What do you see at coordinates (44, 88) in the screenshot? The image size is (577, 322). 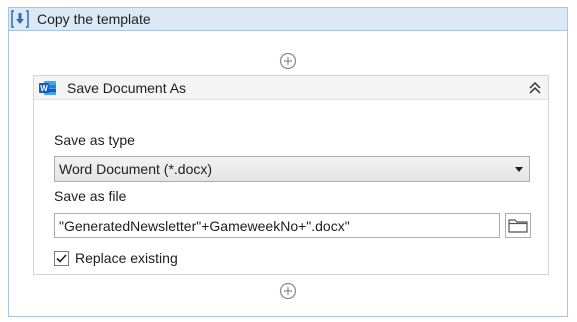 I see `svg-text: W` at bounding box center [44, 88].